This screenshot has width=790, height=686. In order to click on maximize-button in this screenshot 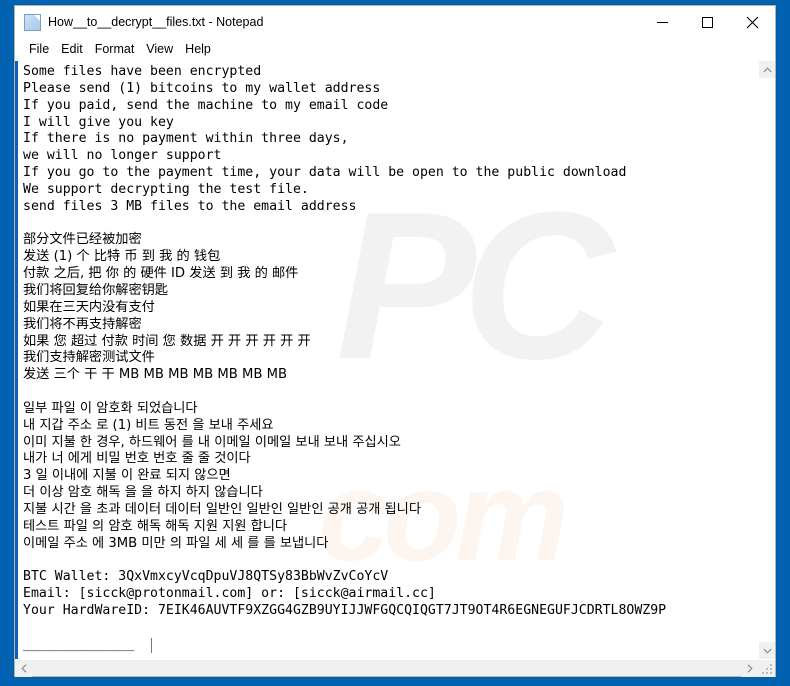, I will do `click(707, 22)`.